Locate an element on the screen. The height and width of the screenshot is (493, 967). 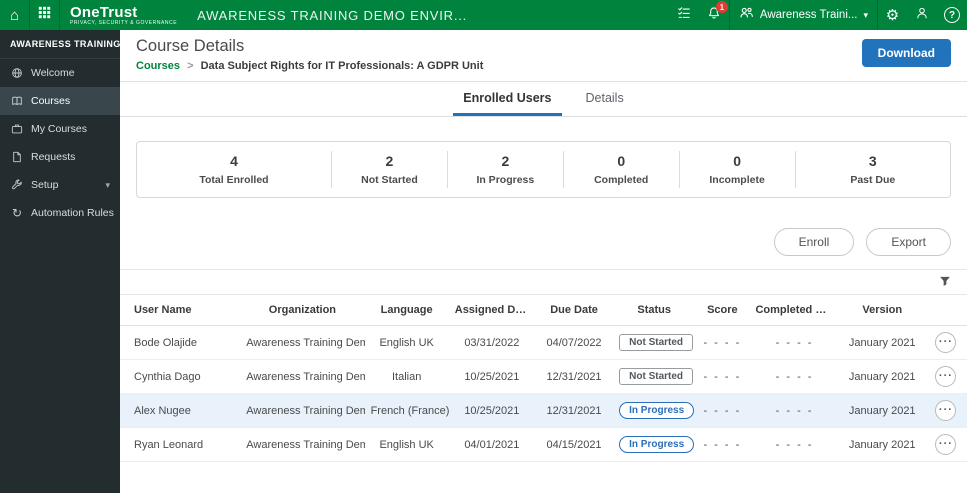
column-header-version: Version is located at coordinates (882, 310).